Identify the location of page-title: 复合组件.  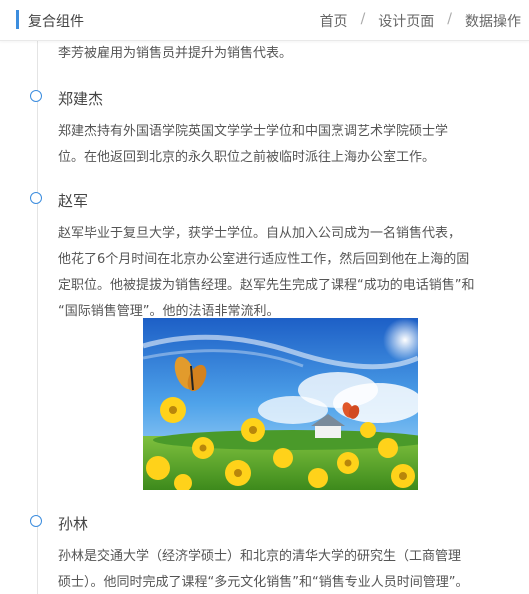
(56, 22).